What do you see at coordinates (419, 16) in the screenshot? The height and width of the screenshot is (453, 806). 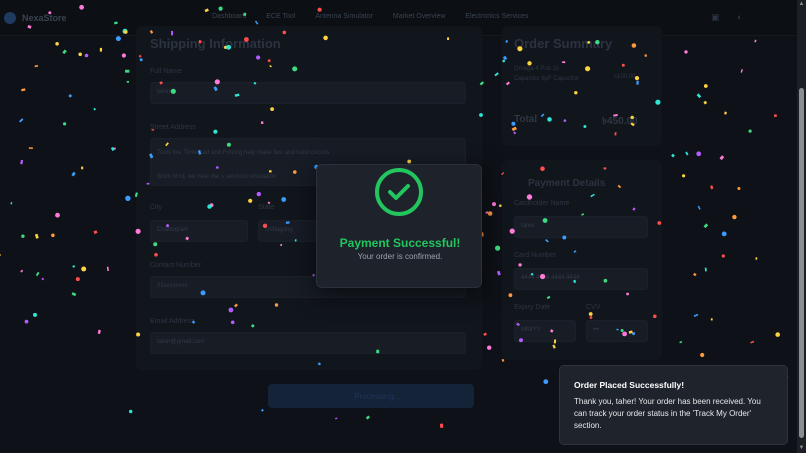 I see `nav-link-market-overview: Market Overview` at bounding box center [419, 16].